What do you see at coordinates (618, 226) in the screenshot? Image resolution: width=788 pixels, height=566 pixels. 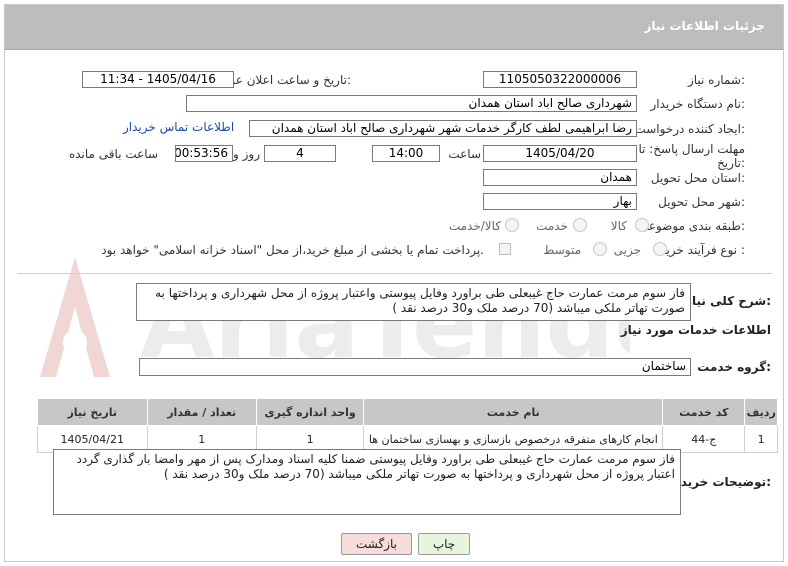 I see `category-goods-label: کالا` at bounding box center [618, 226].